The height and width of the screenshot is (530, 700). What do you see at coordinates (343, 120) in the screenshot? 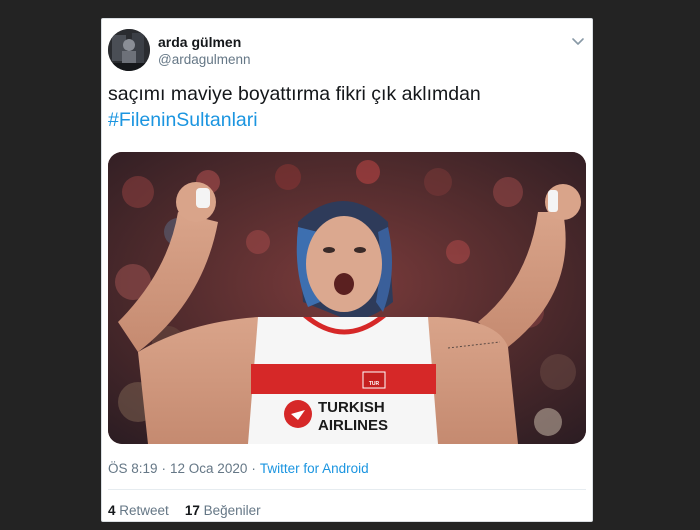
I see `hashtag-link: #FileninSultanlari` at bounding box center [343, 120].